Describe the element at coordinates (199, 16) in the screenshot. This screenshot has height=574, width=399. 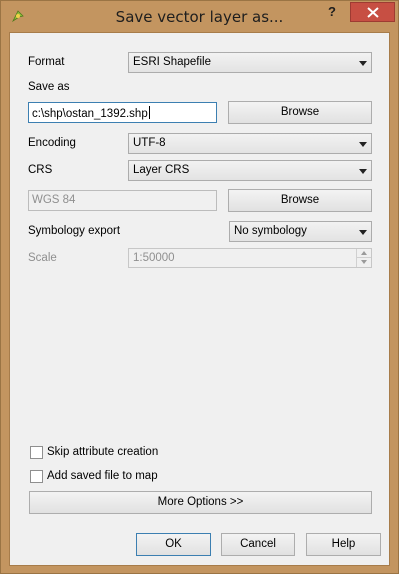
I see `title-bar: Save vector layer as... ?` at that location.